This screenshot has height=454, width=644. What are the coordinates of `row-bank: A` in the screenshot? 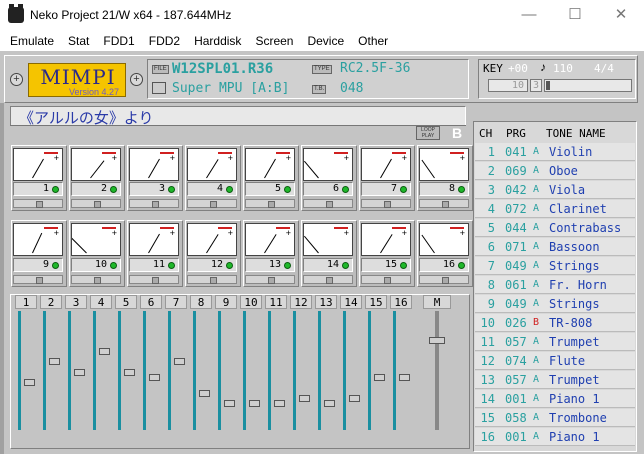 It's located at (536, 379).